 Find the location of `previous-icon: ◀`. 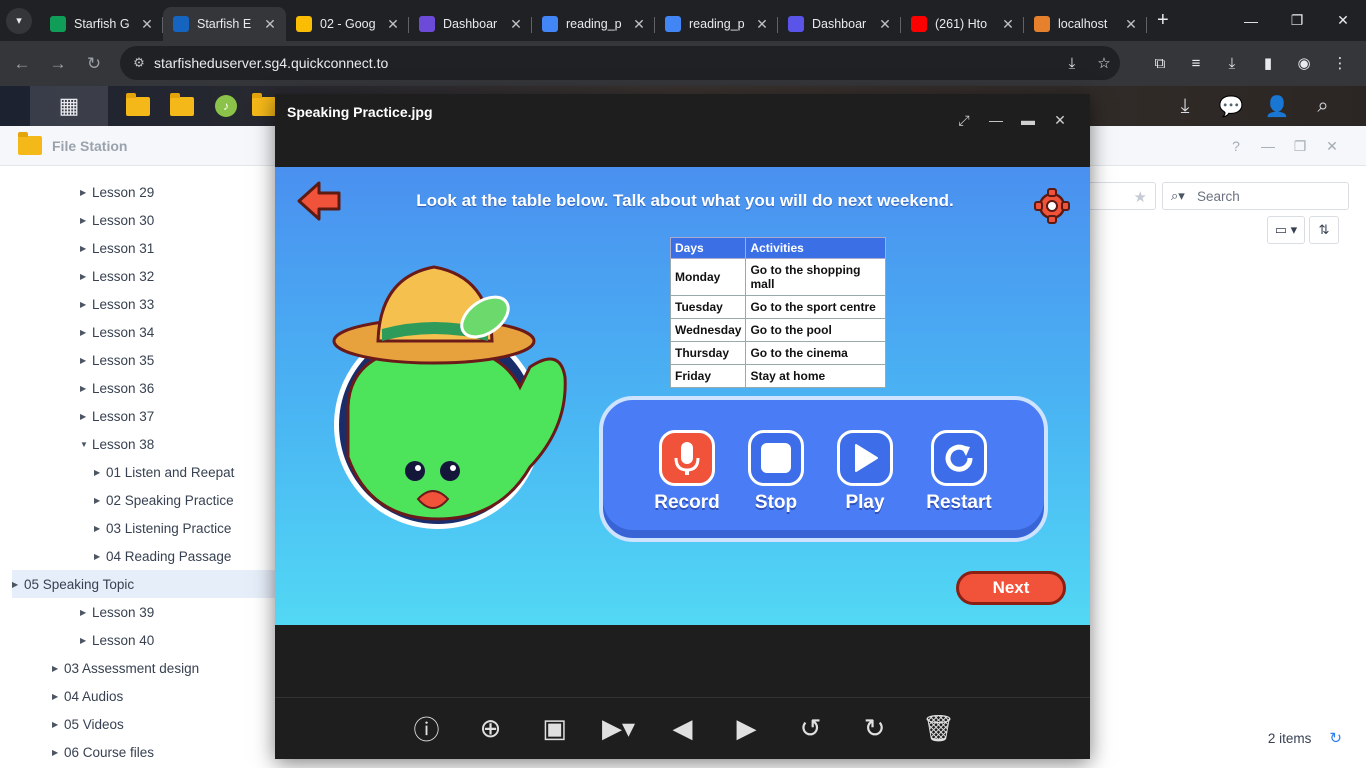

previous-icon: ◀ is located at coordinates (683, 728).